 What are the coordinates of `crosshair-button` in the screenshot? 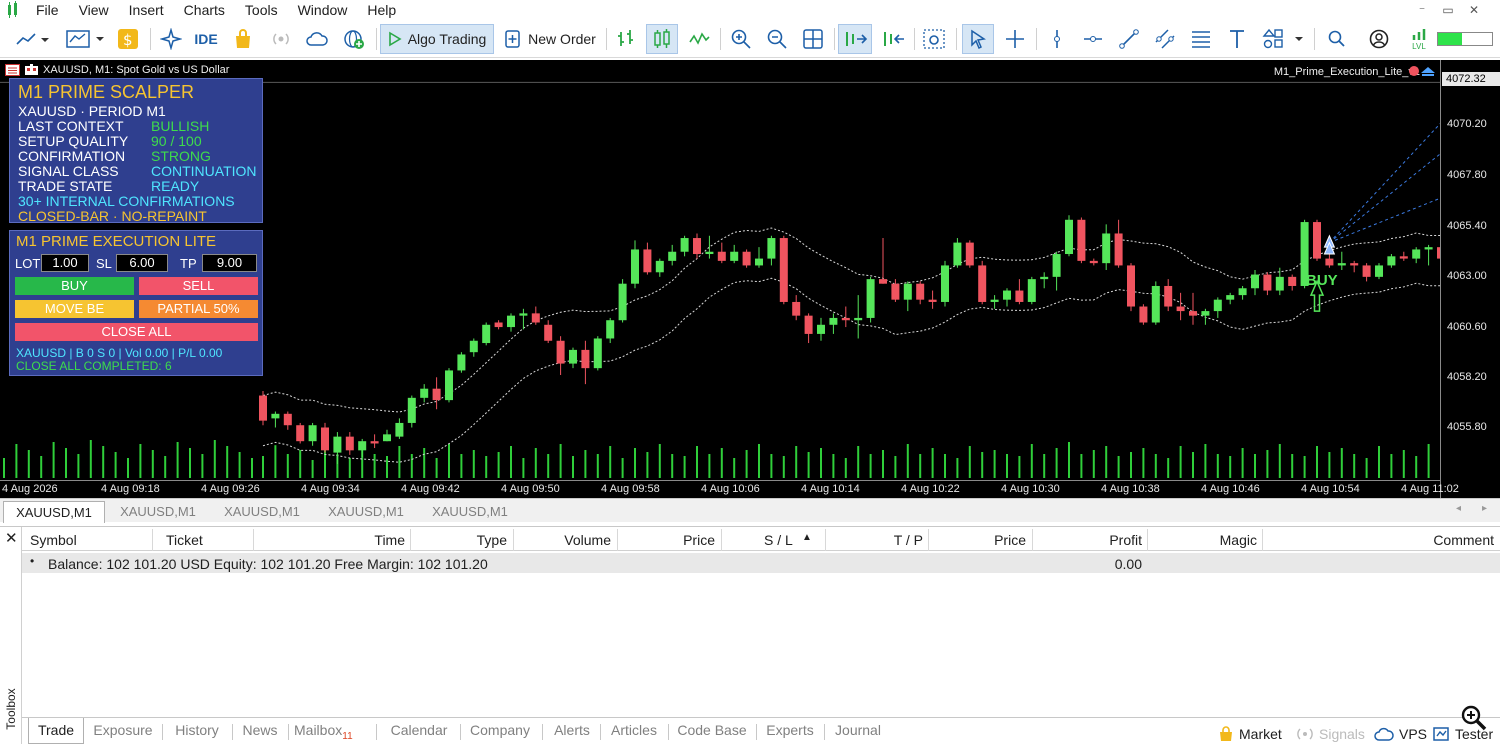 It's located at (1015, 39).